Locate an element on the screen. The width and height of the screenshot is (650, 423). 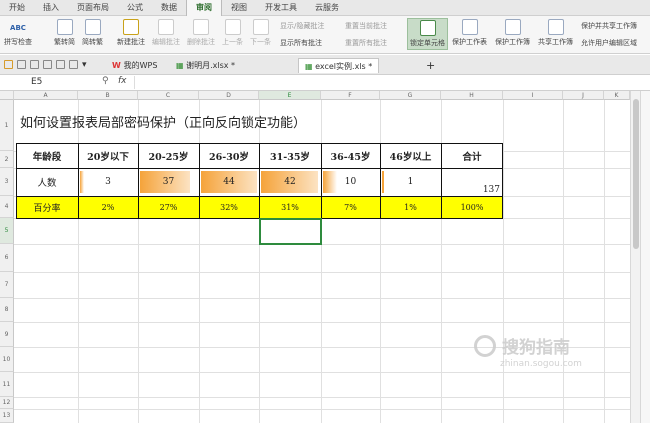
count-over-46: 1 is located at coordinates (410, 182).